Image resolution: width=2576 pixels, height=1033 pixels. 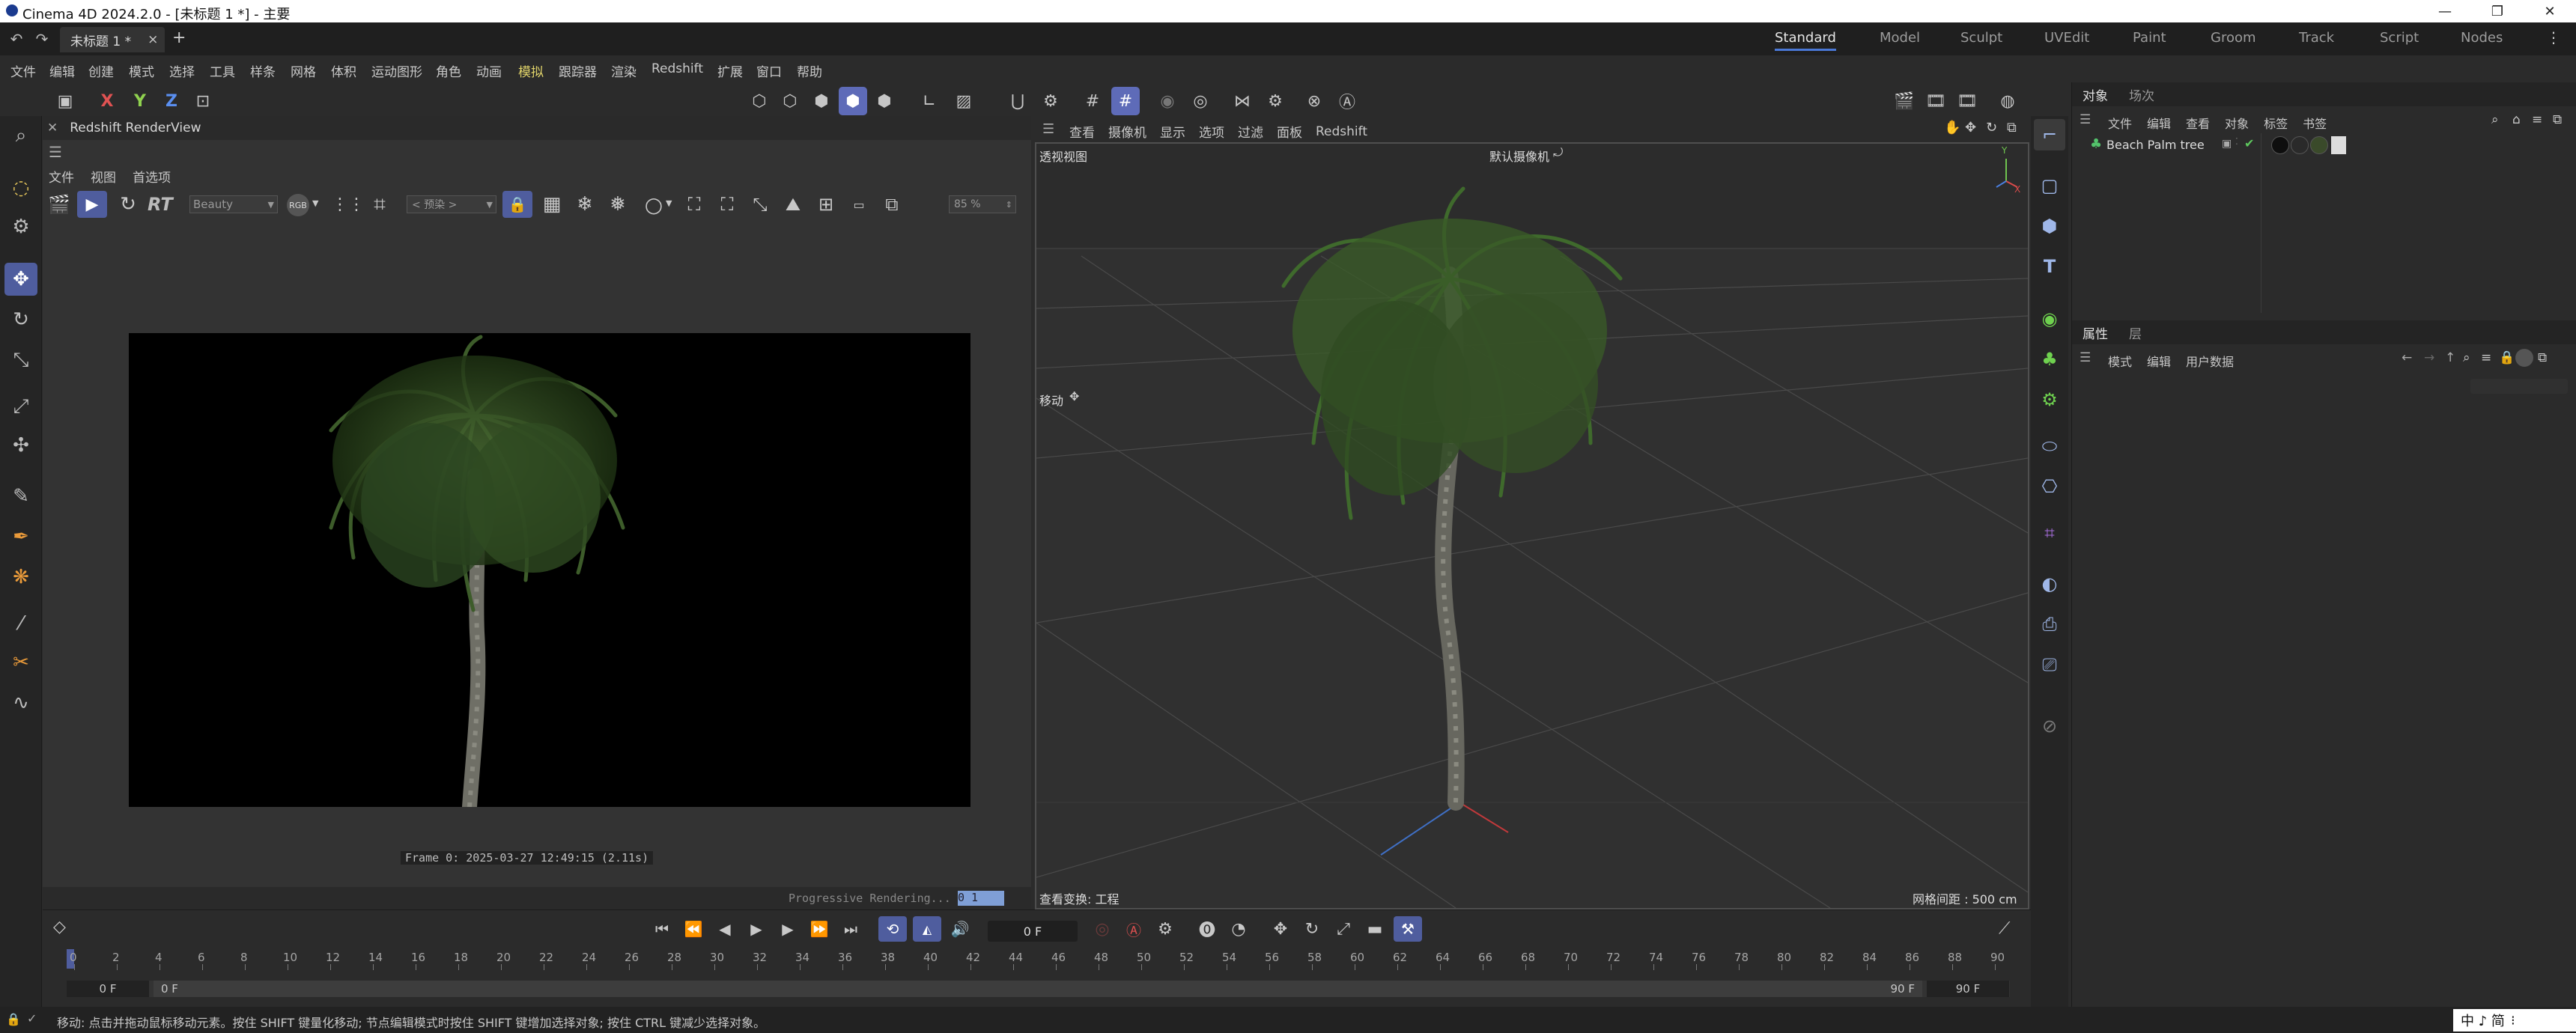 What do you see at coordinates (1341, 131) in the screenshot?
I see `vp-menu-redshift: Redshift` at bounding box center [1341, 131].